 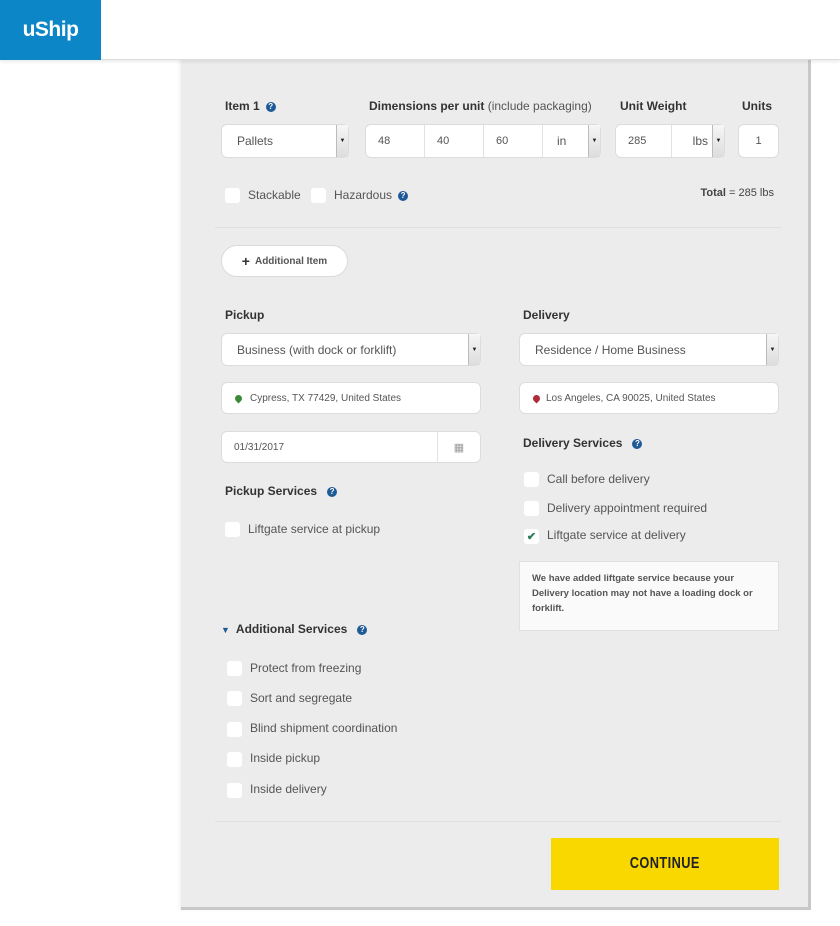 What do you see at coordinates (314, 529) in the screenshot?
I see `liftgate-pickup-label: Liftgate service at pickup` at bounding box center [314, 529].